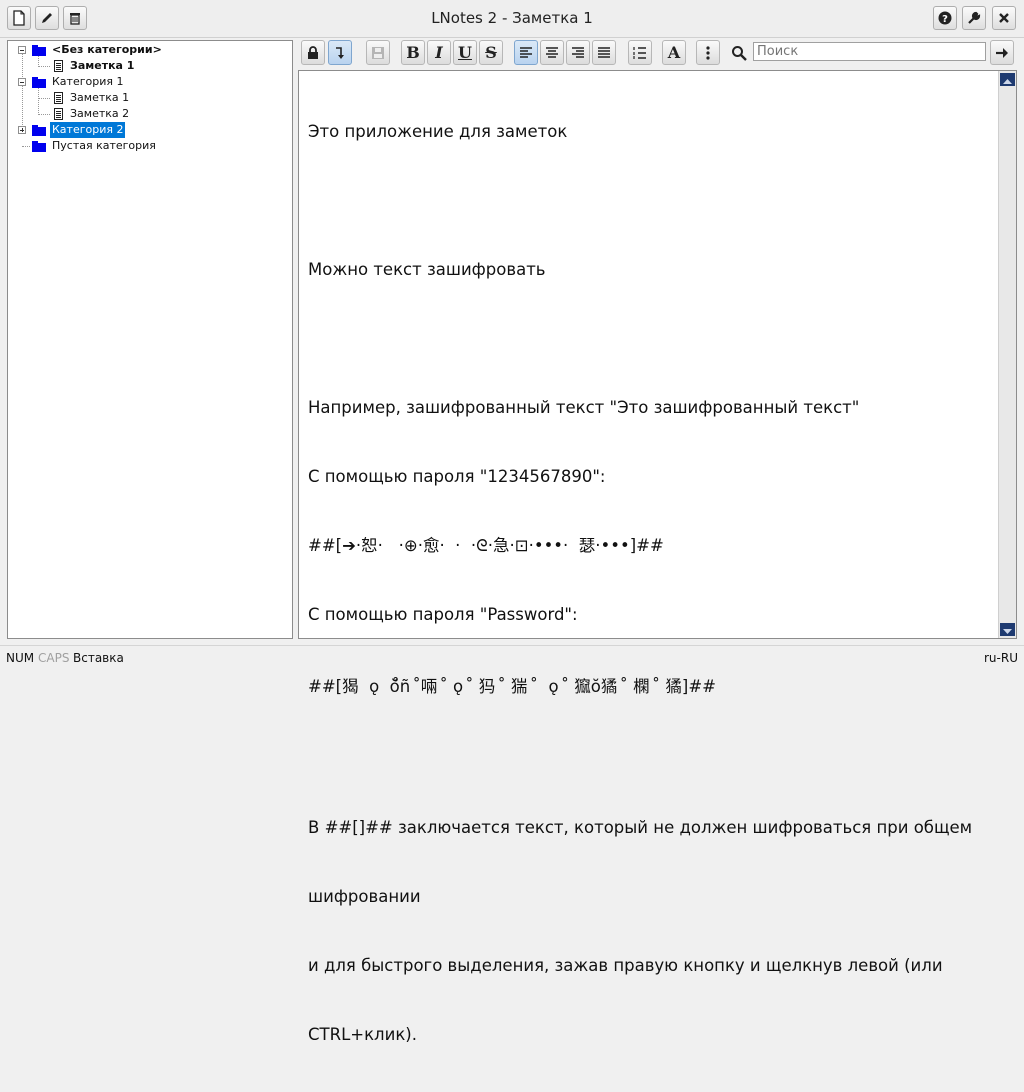  I want to click on align-right-button, so click(578, 52).